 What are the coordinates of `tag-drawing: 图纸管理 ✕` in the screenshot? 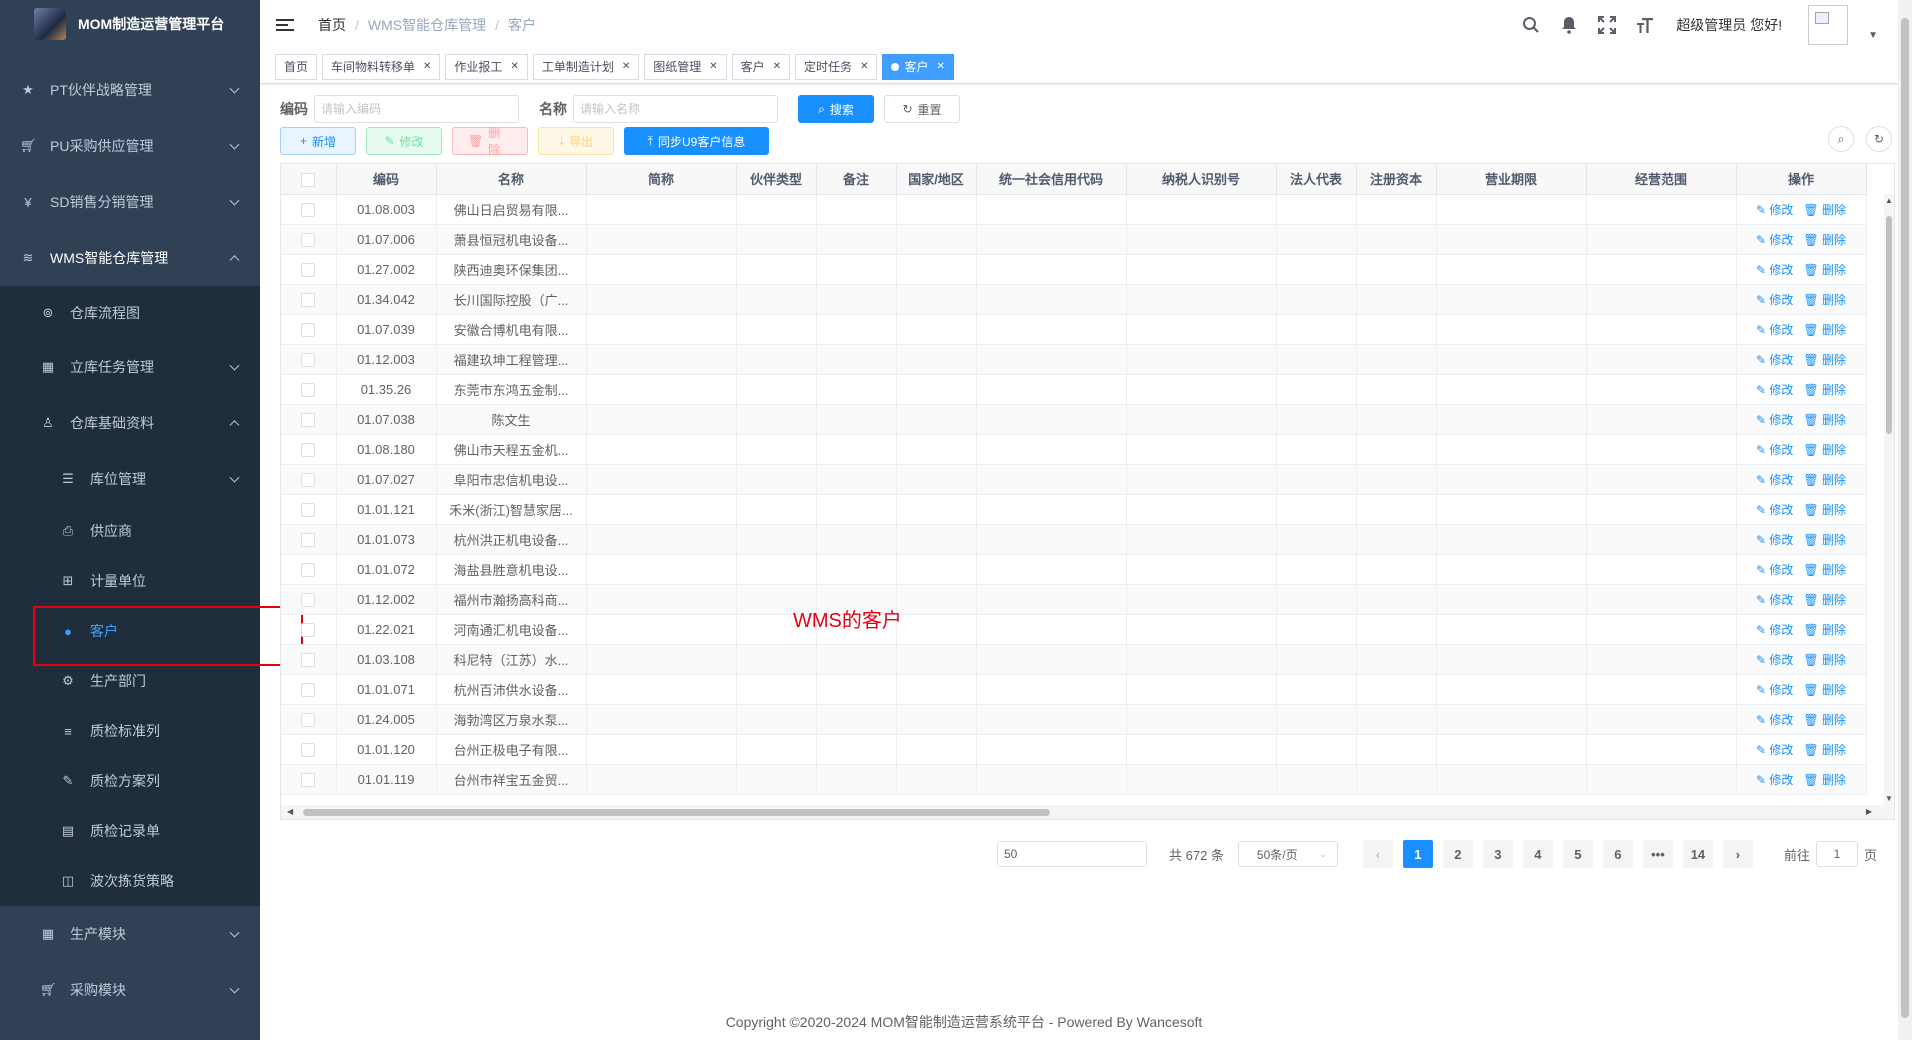 It's located at (685, 66).